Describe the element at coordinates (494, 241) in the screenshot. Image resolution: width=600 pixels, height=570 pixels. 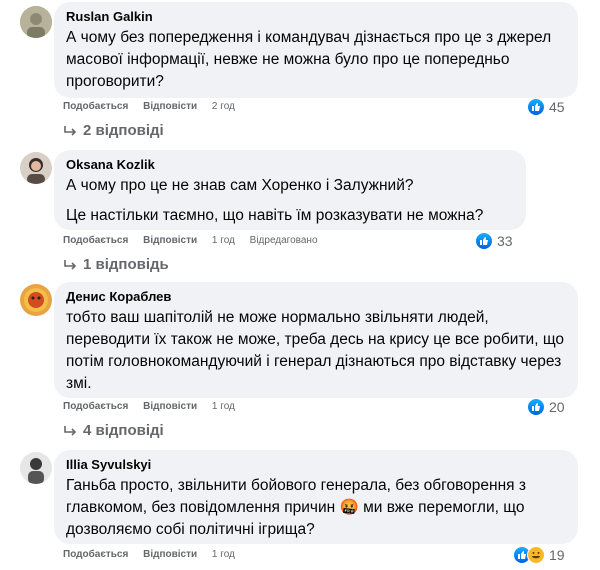
I see `reaction-summary: 33` at that location.